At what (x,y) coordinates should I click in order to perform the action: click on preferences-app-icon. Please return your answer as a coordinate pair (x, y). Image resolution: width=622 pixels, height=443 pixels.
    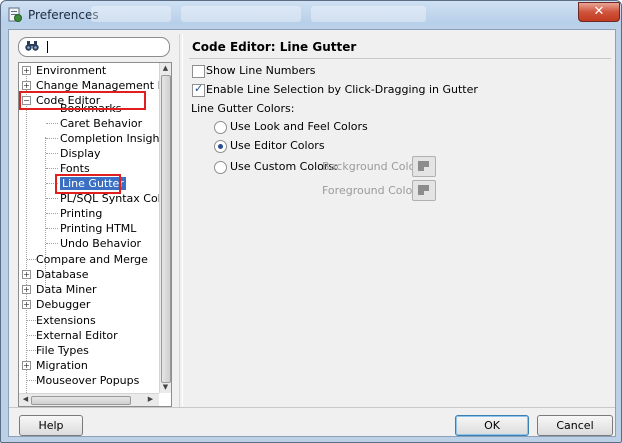
    Looking at the image, I should click on (15, 14).